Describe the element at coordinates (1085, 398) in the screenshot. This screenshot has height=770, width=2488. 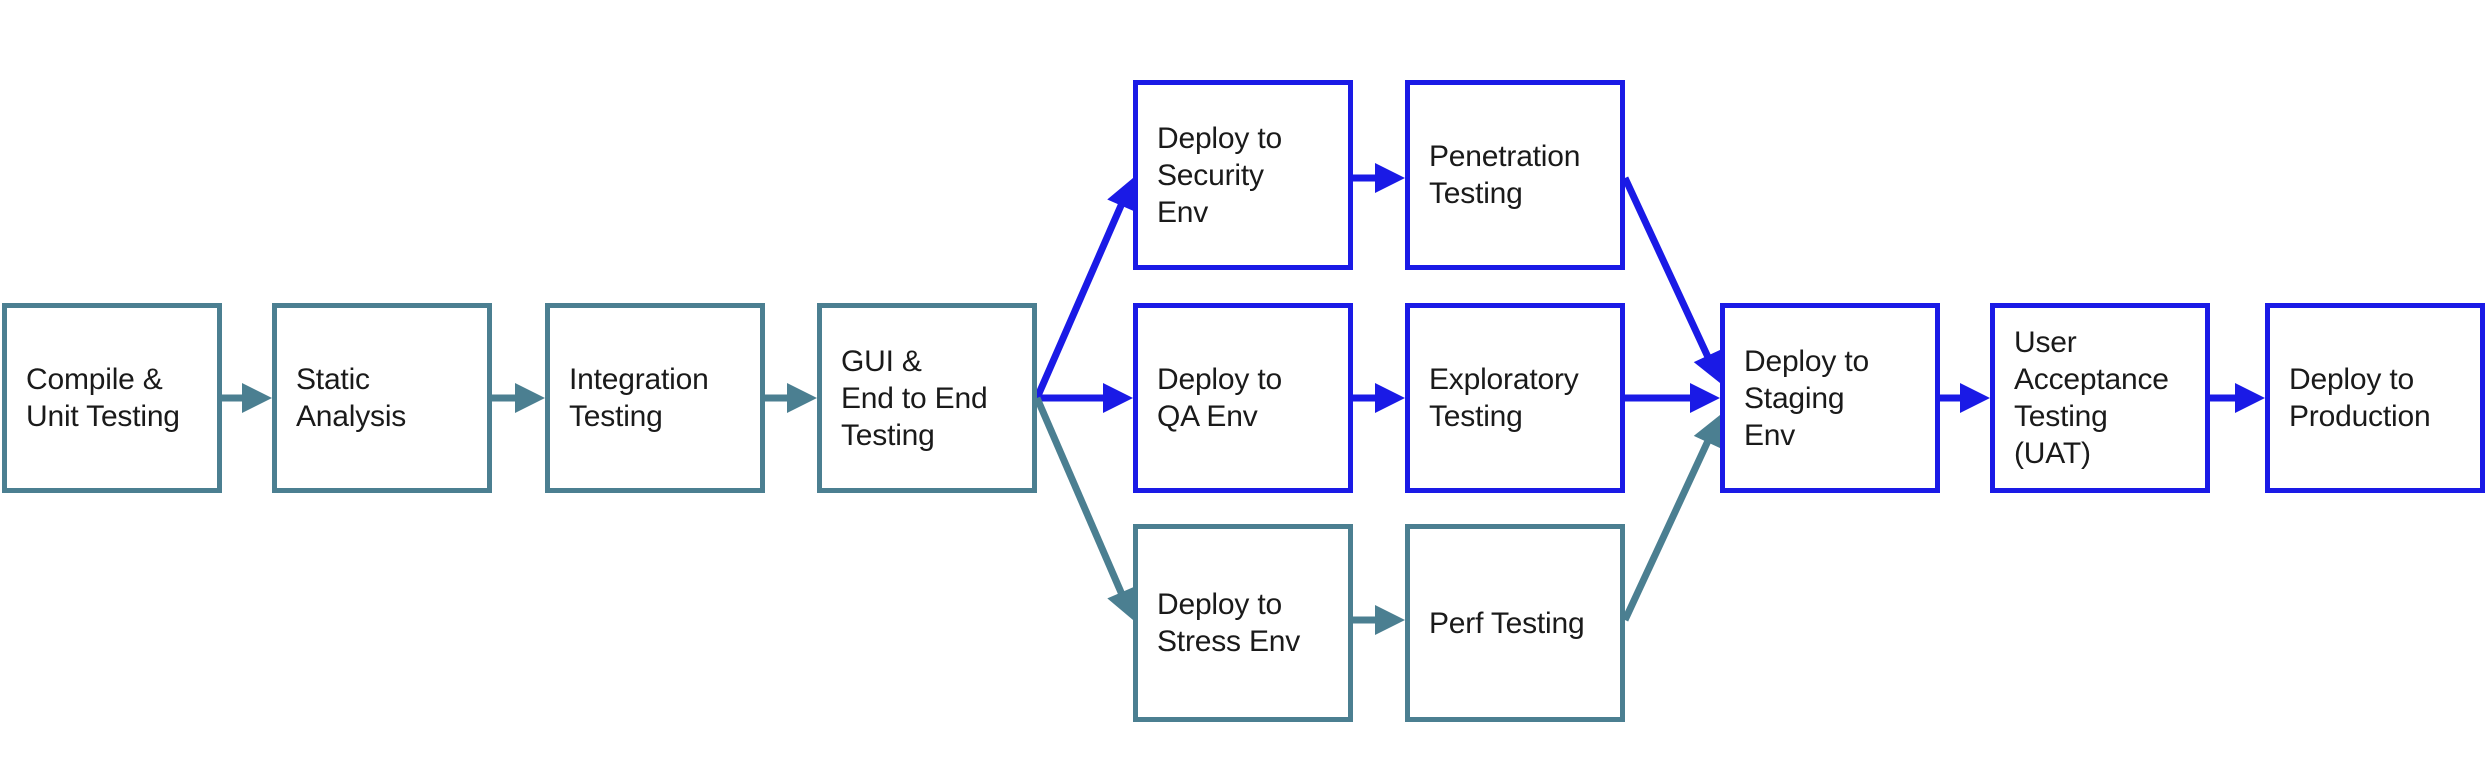
I see `edge-gui-to-qa-env` at that location.